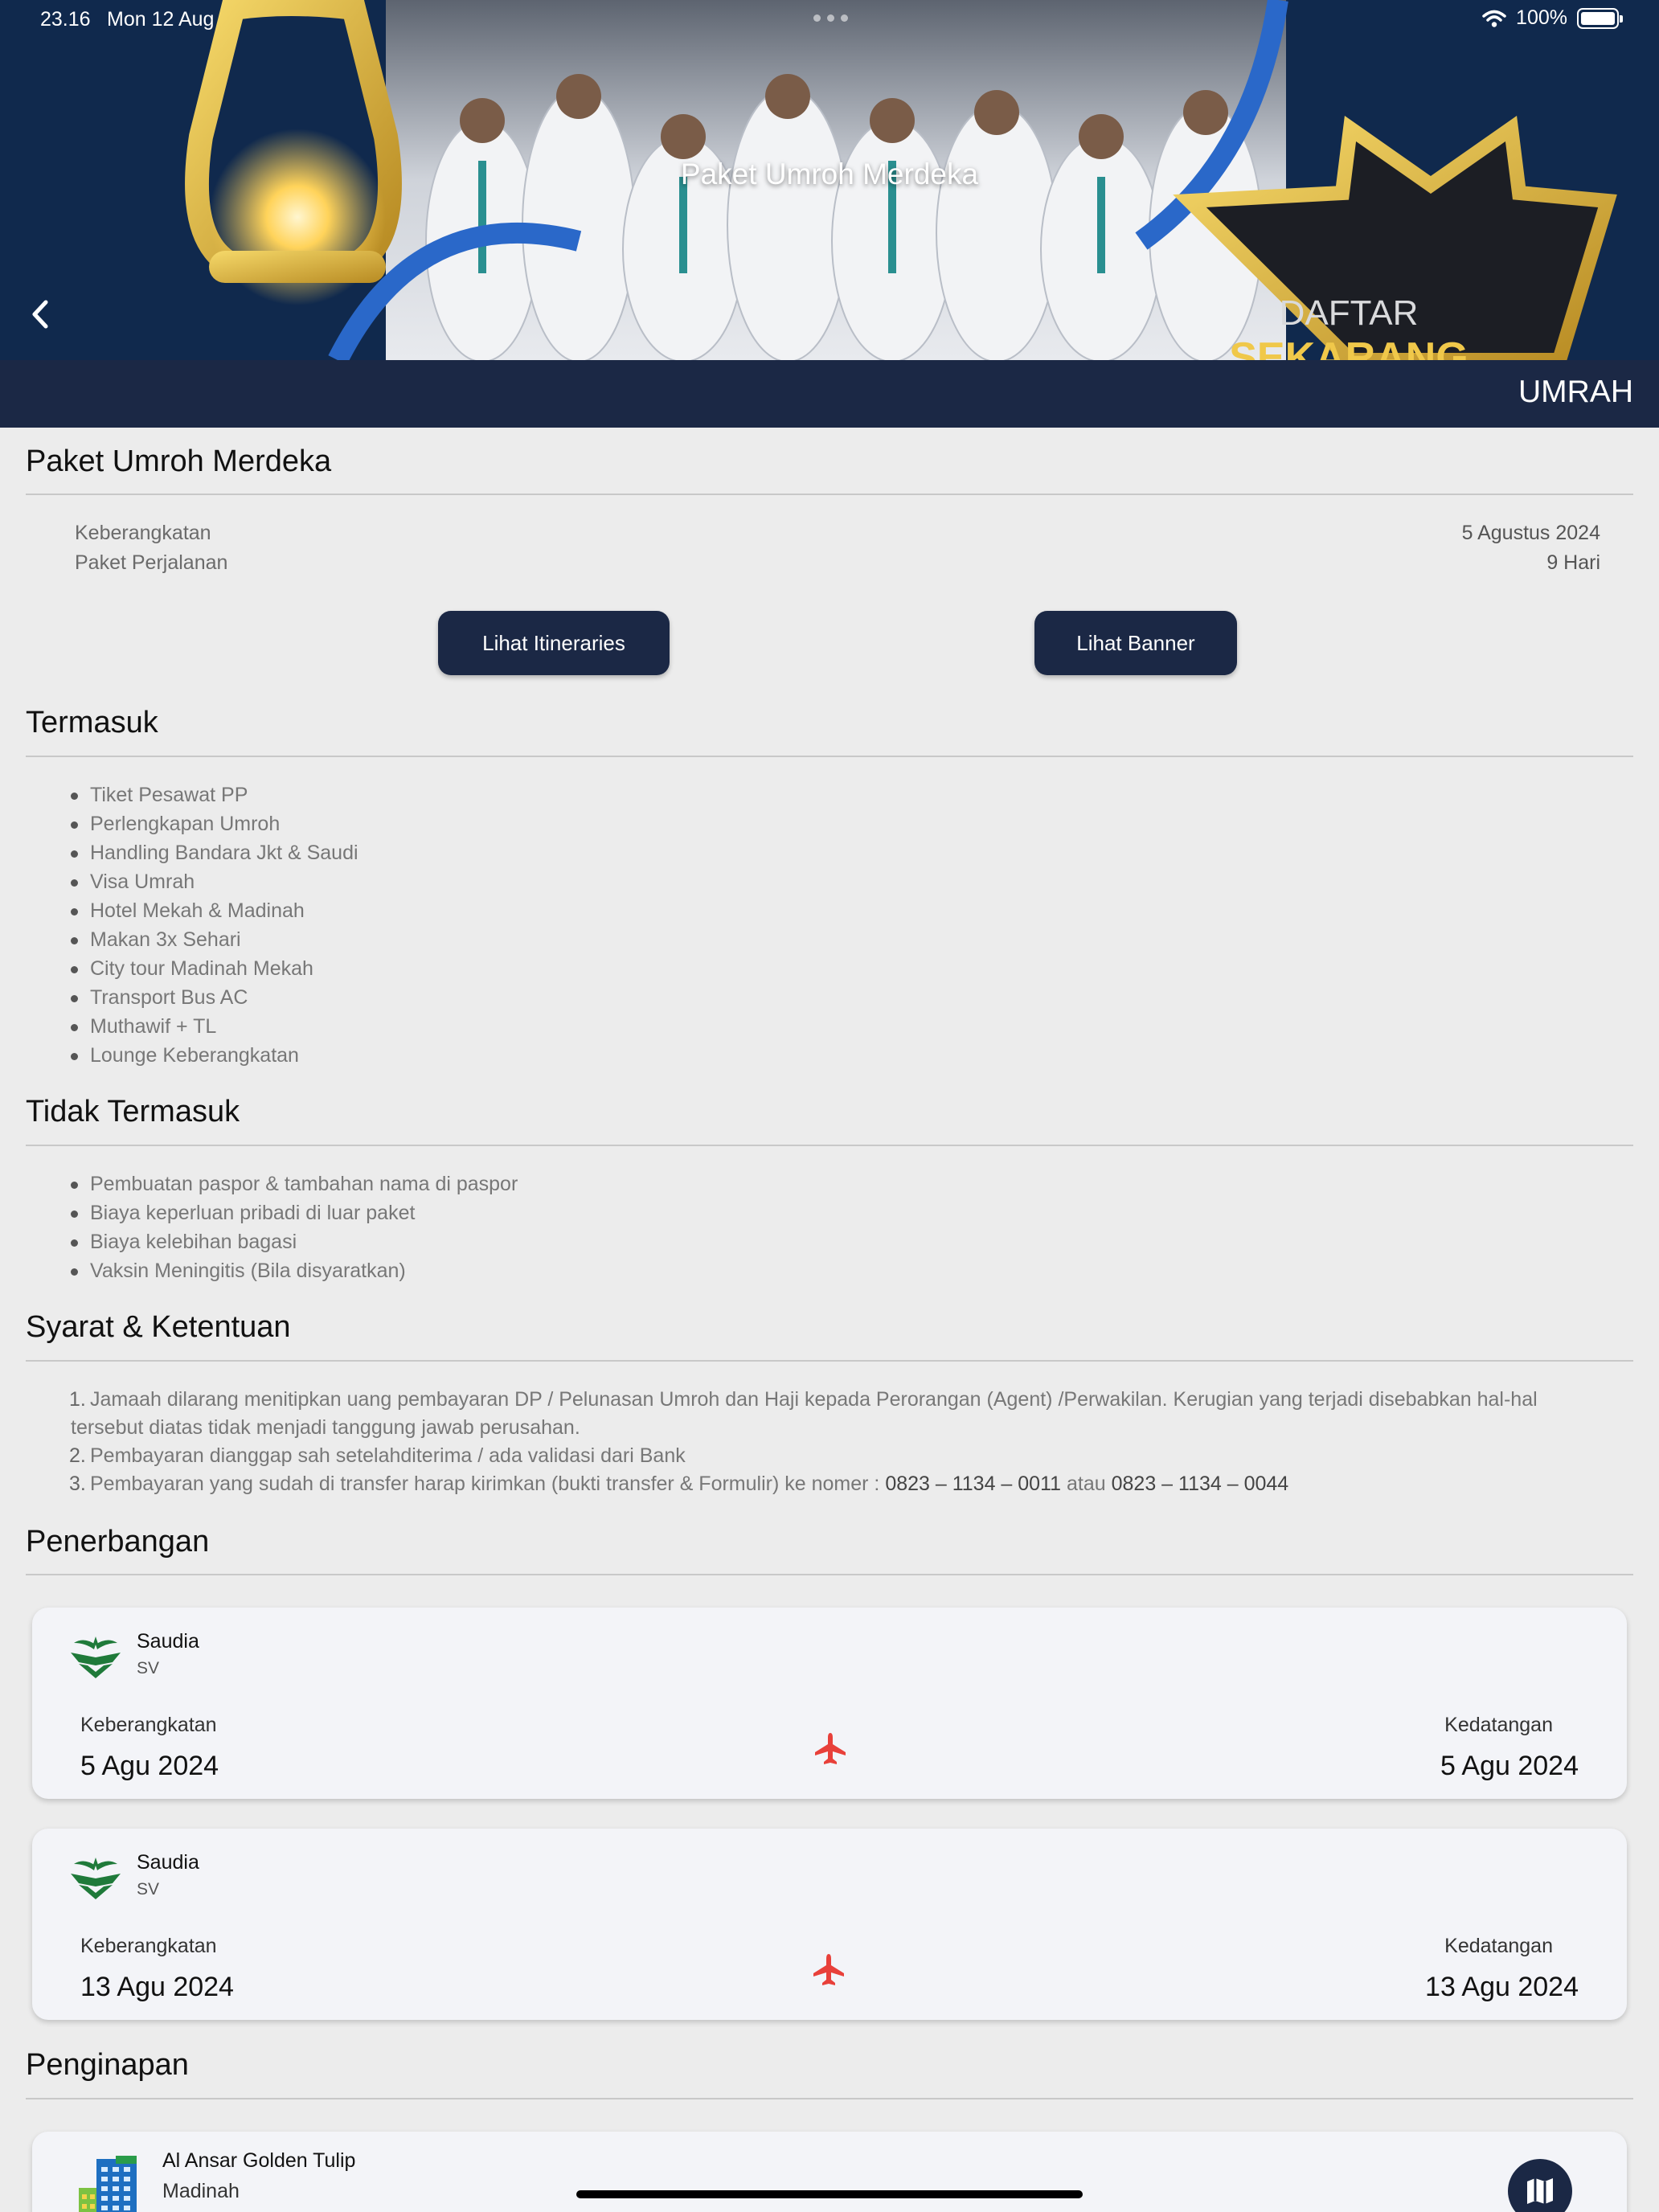 The height and width of the screenshot is (2212, 1659). What do you see at coordinates (829, 2194) in the screenshot?
I see `home-indicator` at bounding box center [829, 2194].